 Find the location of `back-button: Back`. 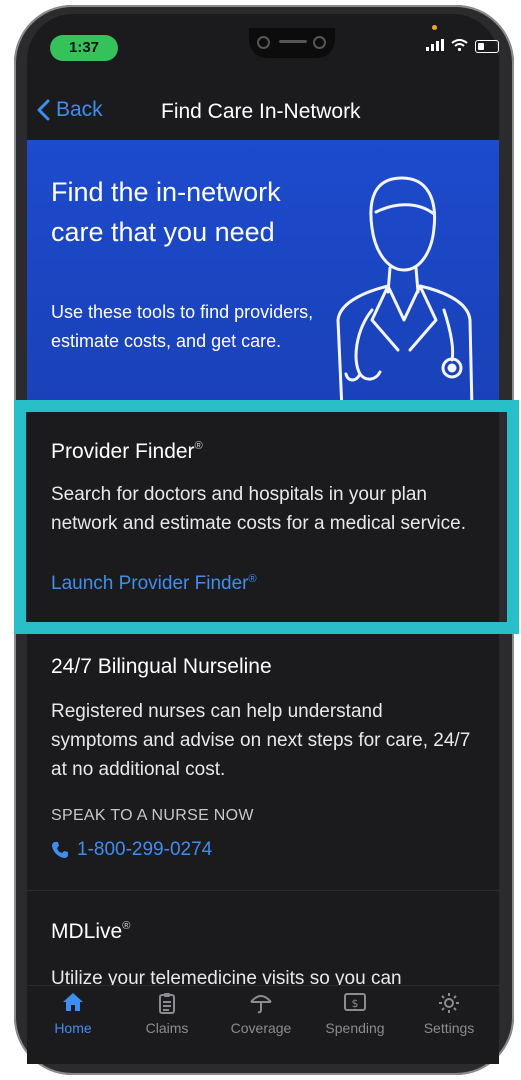

back-button: Back is located at coordinates (69, 110).